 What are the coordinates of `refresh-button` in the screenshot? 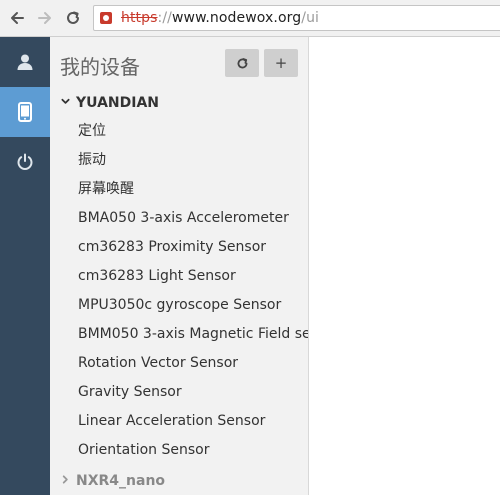 It's located at (242, 63).